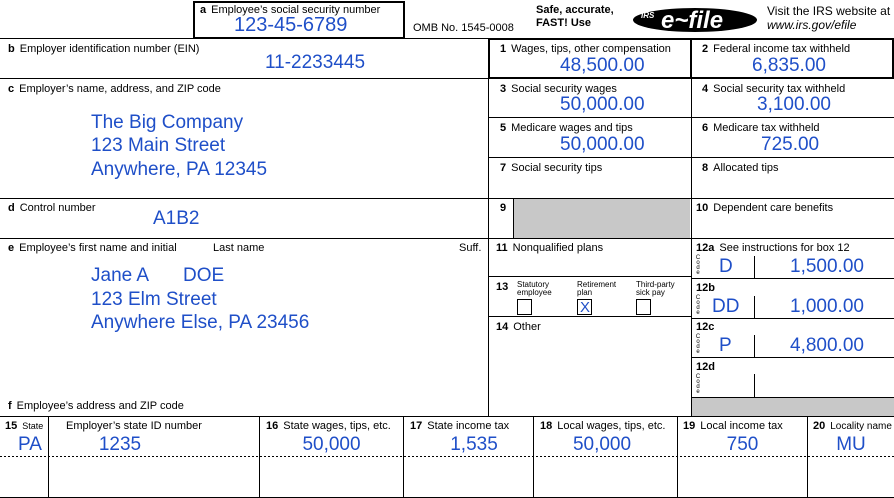 This screenshot has height=498, width=894. What do you see at coordinates (852, 426) in the screenshot?
I see `box-20-label: 20 Locality name` at bounding box center [852, 426].